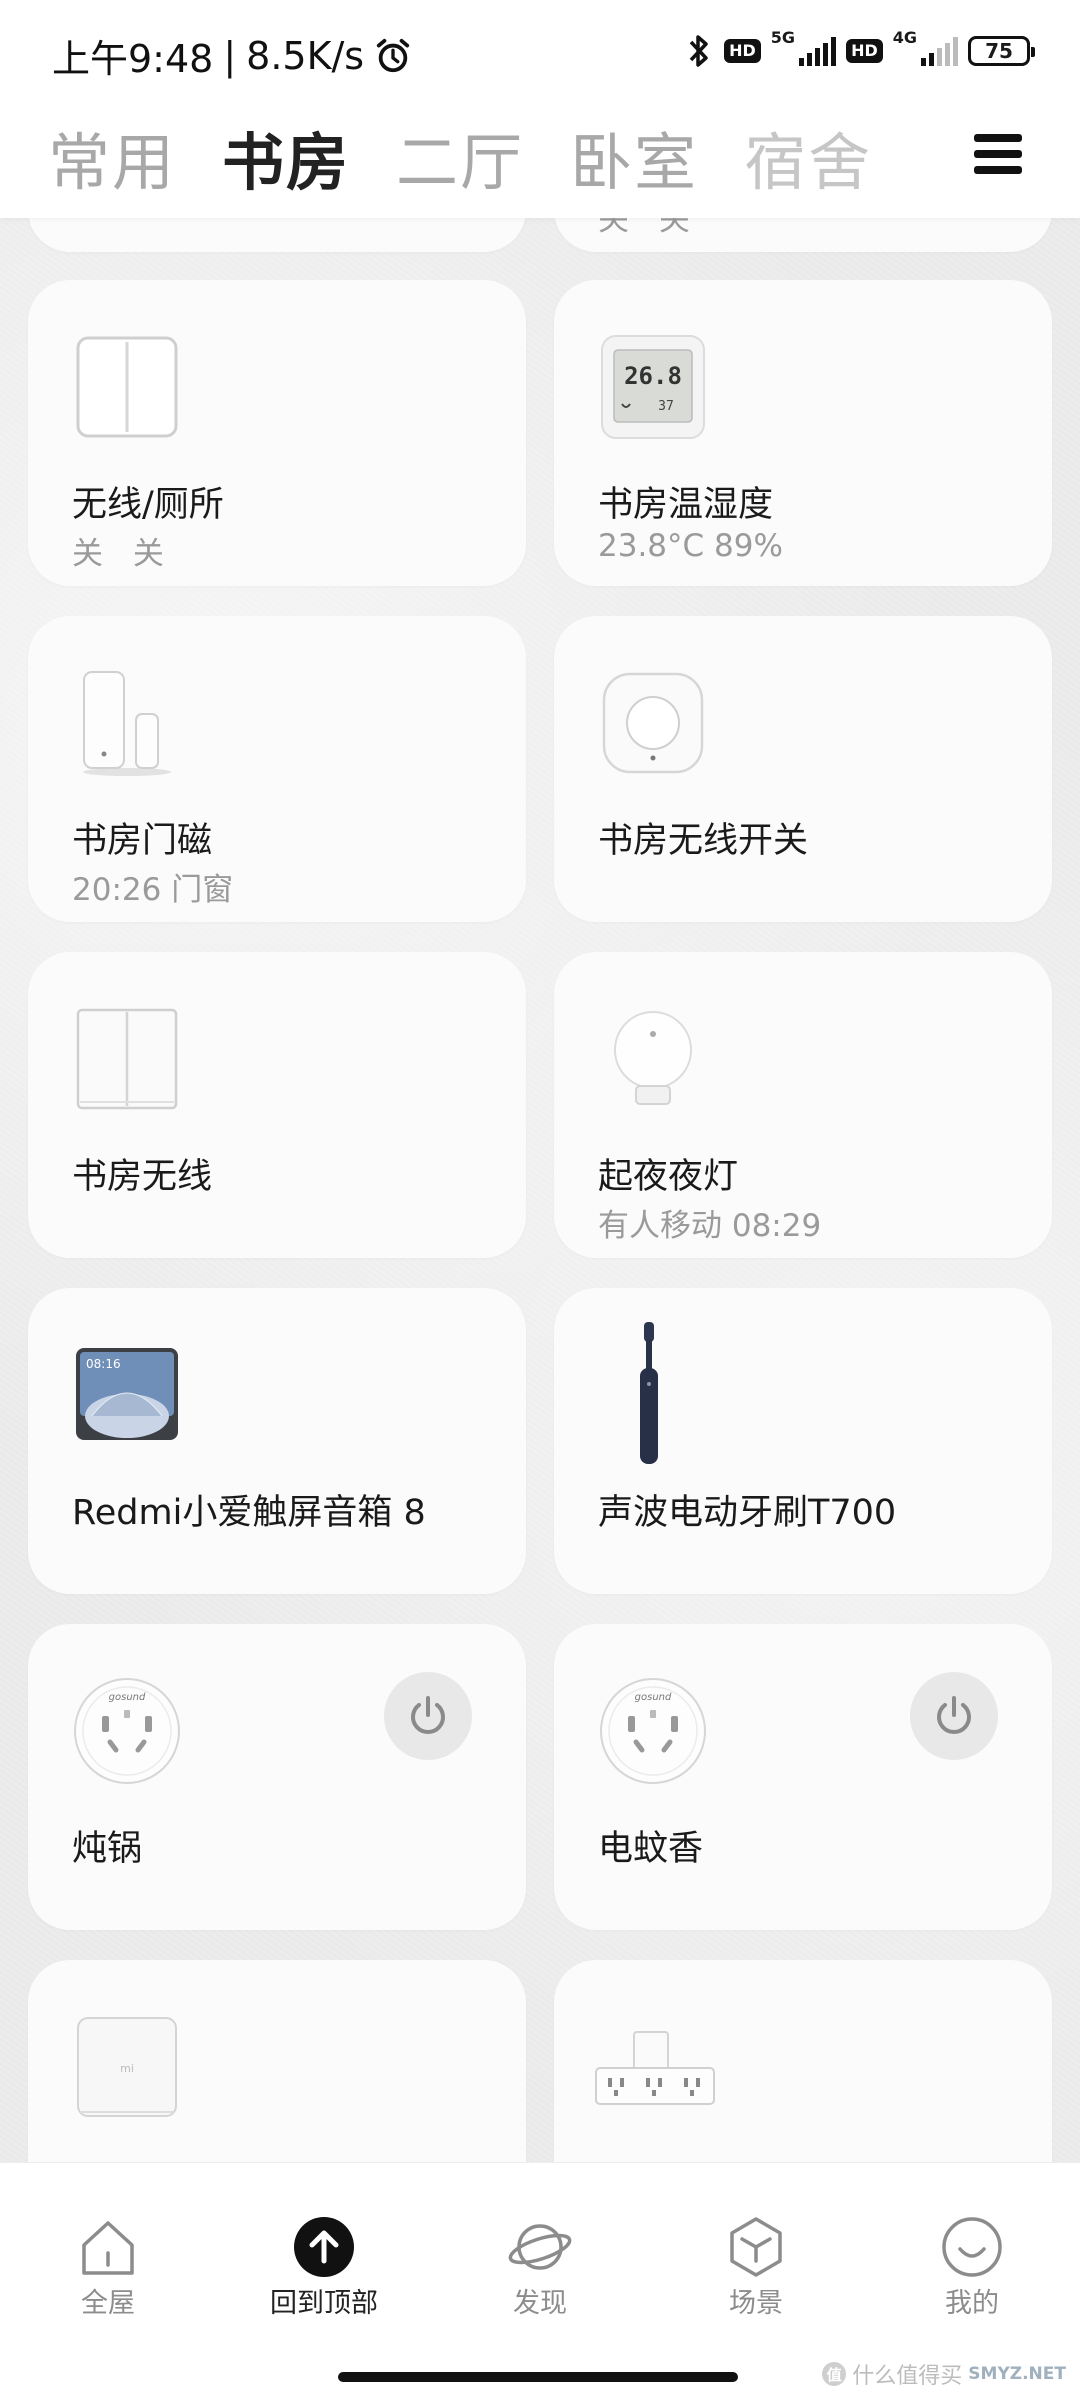 This screenshot has height=2400, width=1080. What do you see at coordinates (540, 2303) in the screenshot?
I see `nav-label: 发现` at bounding box center [540, 2303].